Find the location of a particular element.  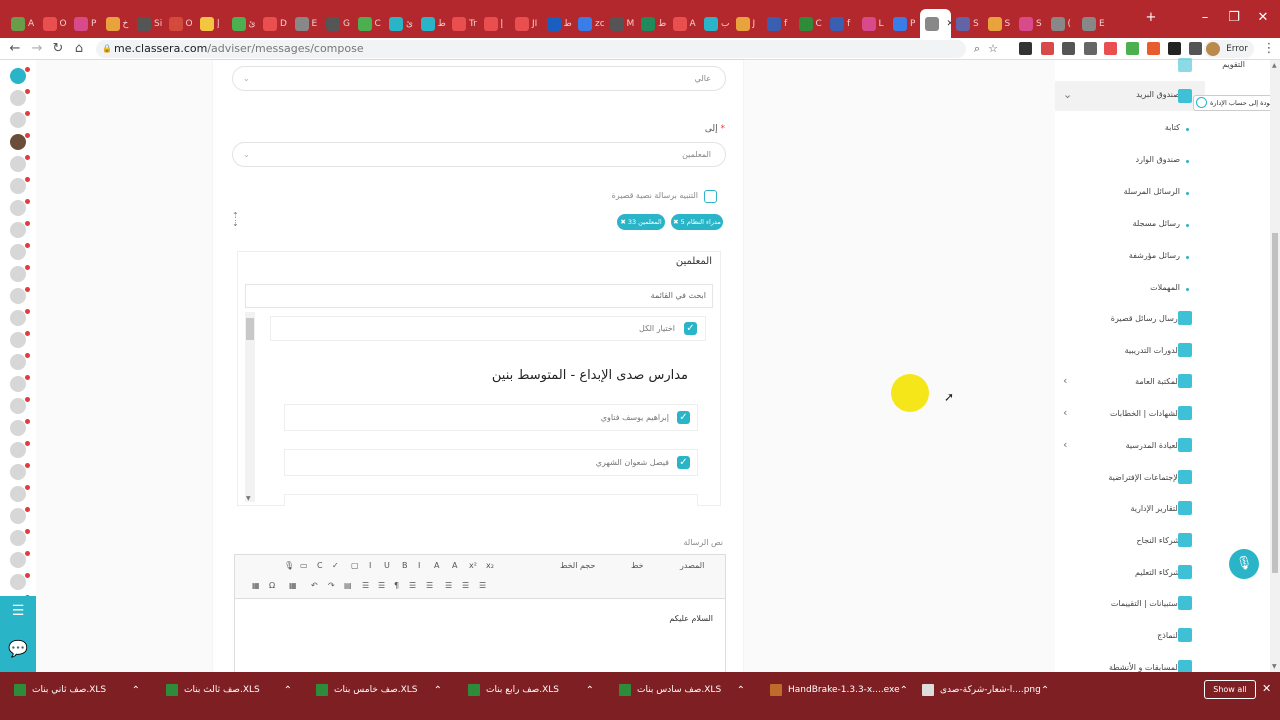

browser-tab: ( is located at coordinates (1061, 23).